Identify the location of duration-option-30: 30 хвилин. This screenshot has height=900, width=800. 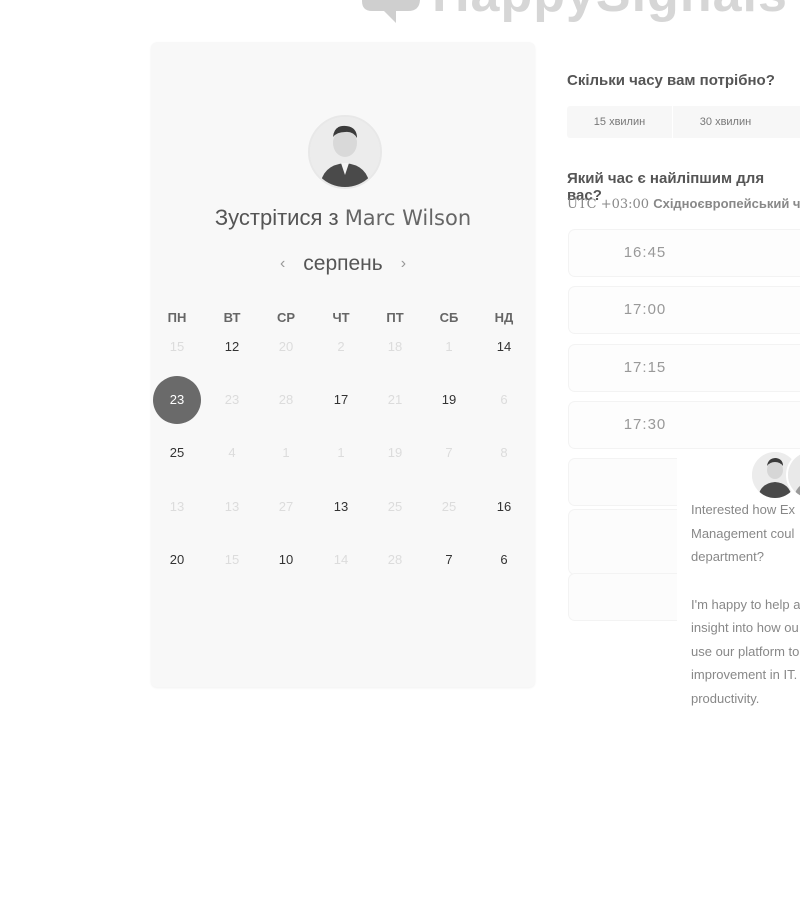
(725, 122).